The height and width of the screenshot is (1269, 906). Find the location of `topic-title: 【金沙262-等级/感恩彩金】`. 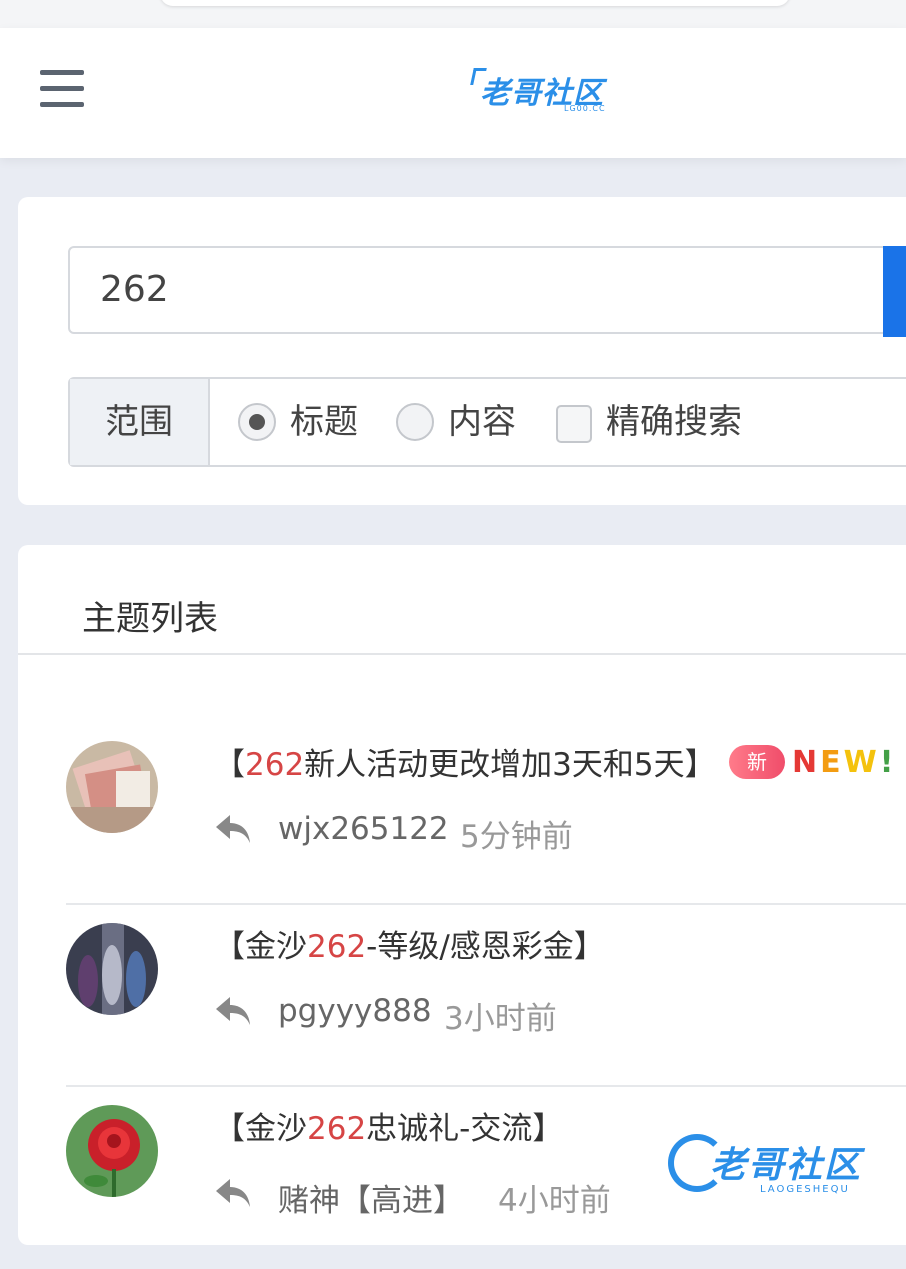

topic-title: 【金沙262-等级/感恩彩金】 is located at coordinates (409, 943).